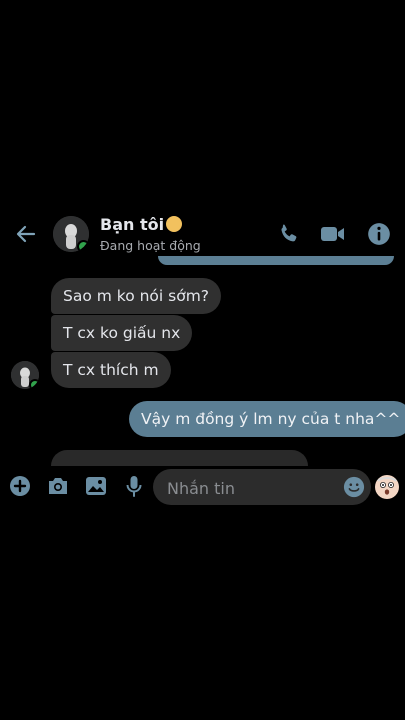 The width and height of the screenshot is (405, 720). What do you see at coordinates (132, 224) in the screenshot?
I see `contact-name-text: Bạn tôi` at bounding box center [132, 224].